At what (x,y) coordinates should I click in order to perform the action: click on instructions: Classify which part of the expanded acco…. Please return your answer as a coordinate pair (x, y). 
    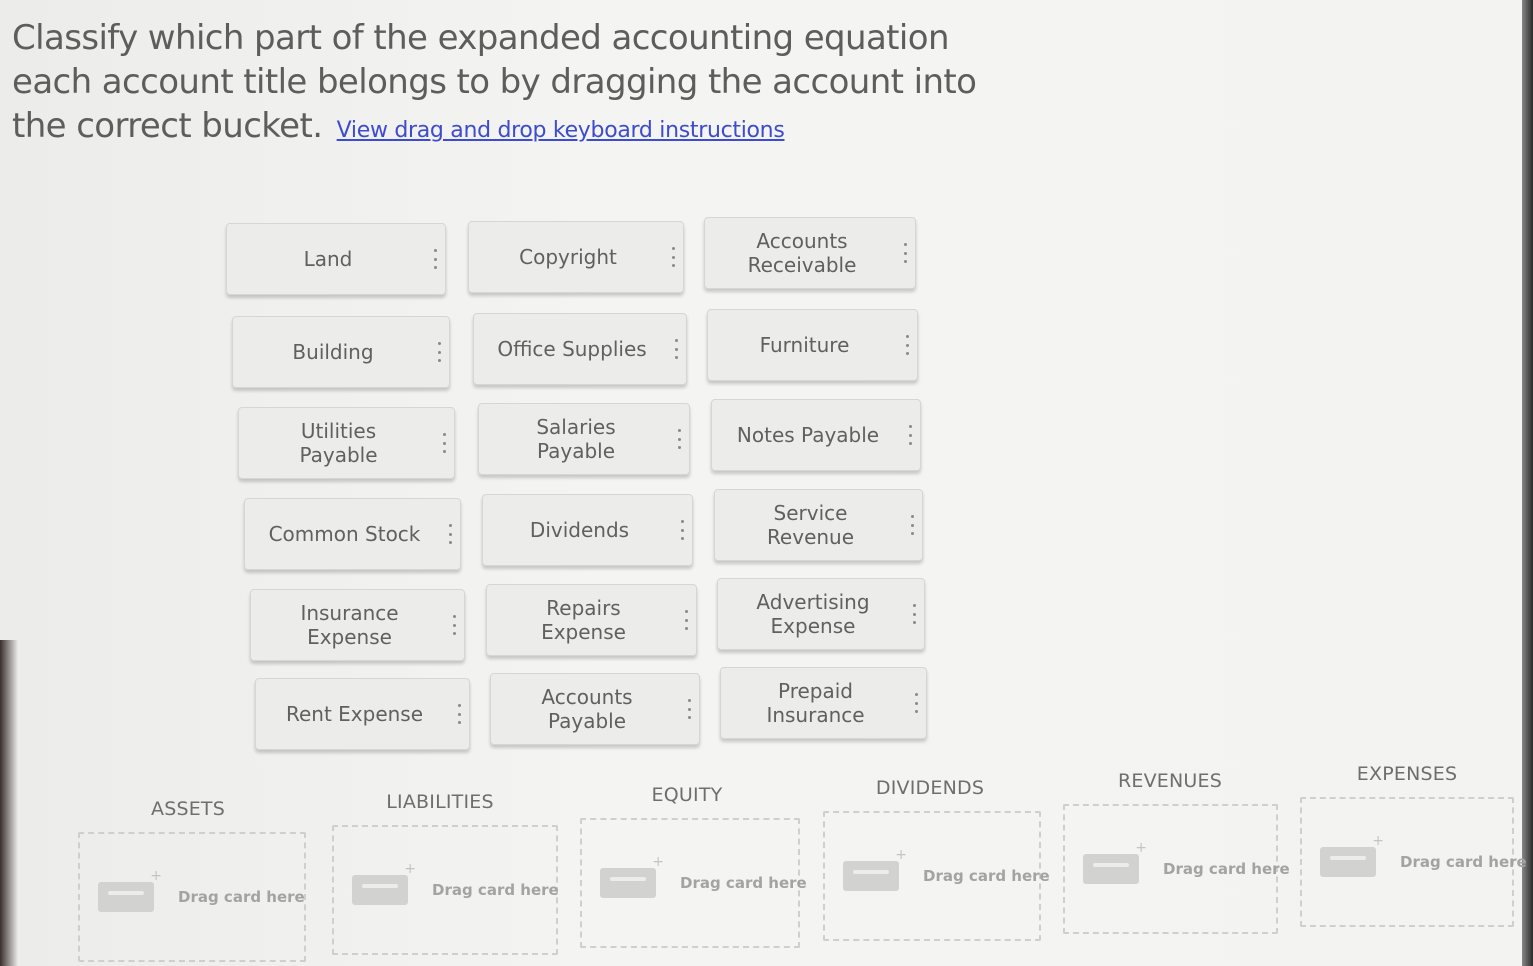
    Looking at the image, I should click on (512, 84).